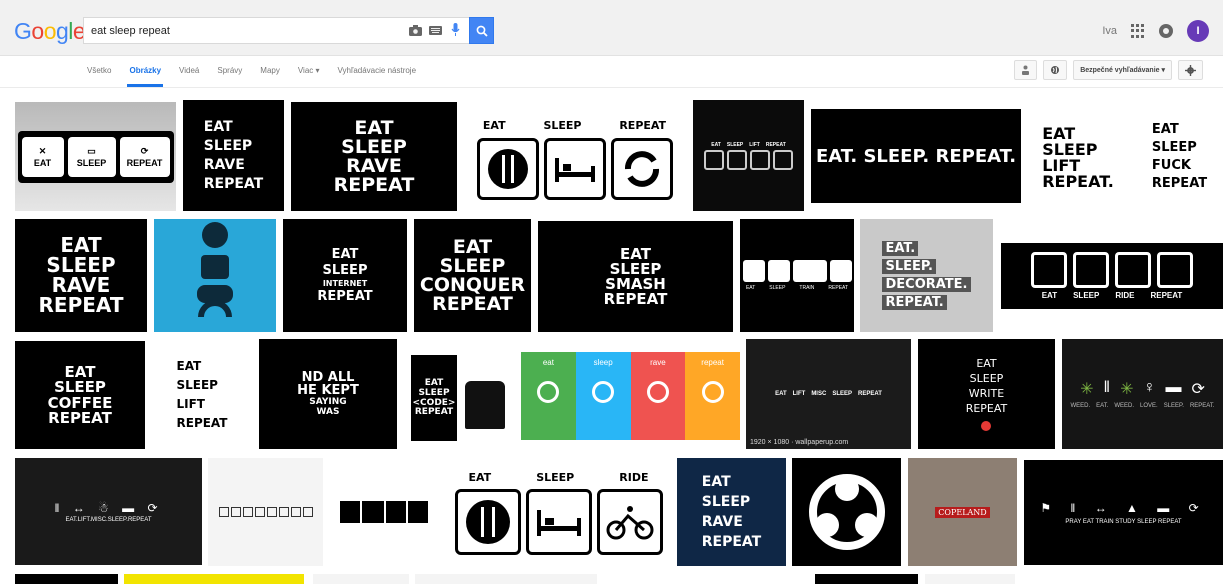  I want to click on image-result: EAT SLEEP LIFT REPEAT., so click(1078, 157).